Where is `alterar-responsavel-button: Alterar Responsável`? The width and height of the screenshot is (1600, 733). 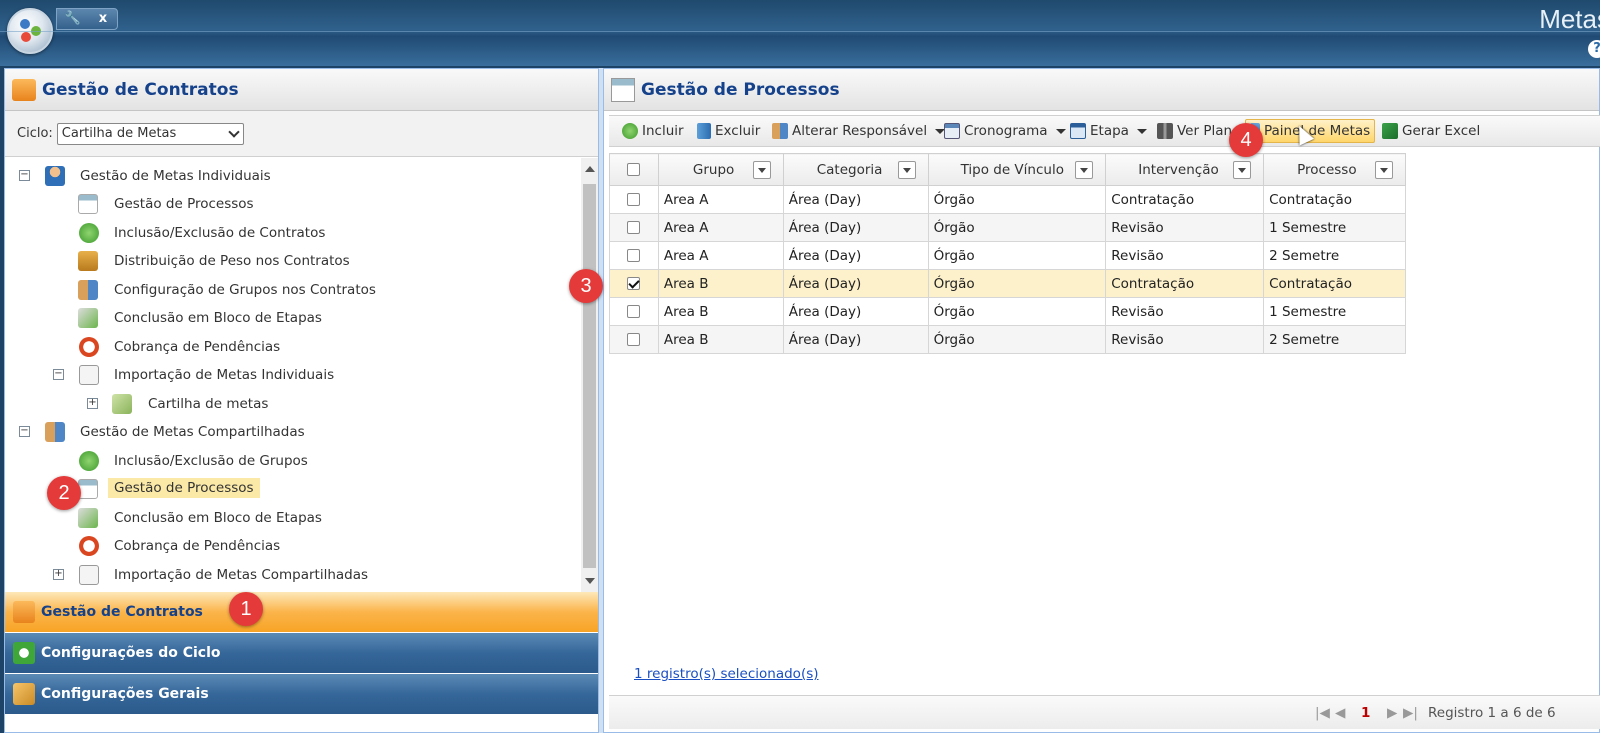
alterar-responsavel-button: Alterar Responsável is located at coordinates (859, 131).